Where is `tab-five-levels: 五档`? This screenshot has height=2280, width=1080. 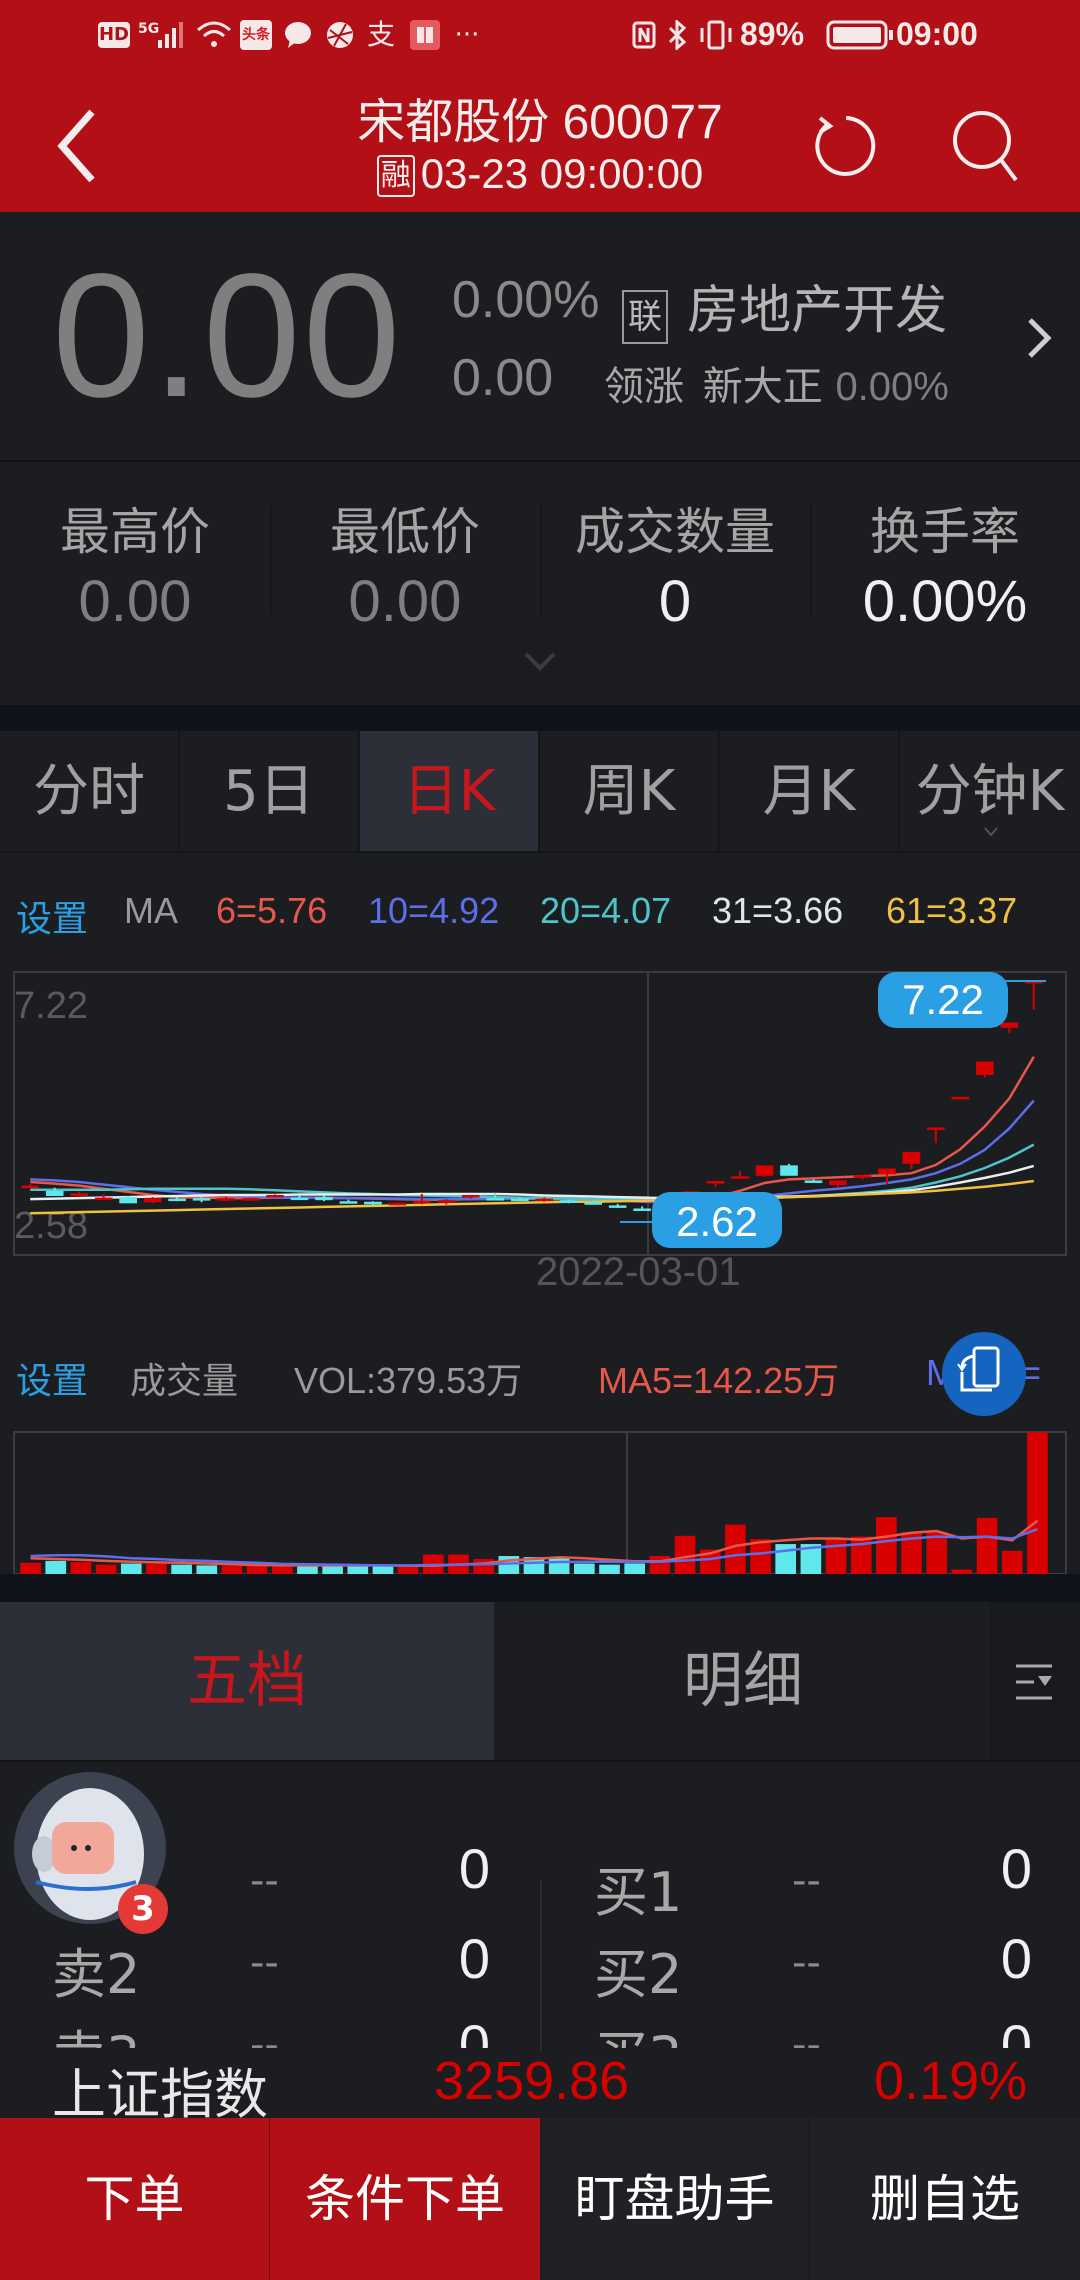
tab-five-levels: 五档 is located at coordinates (247, 1681).